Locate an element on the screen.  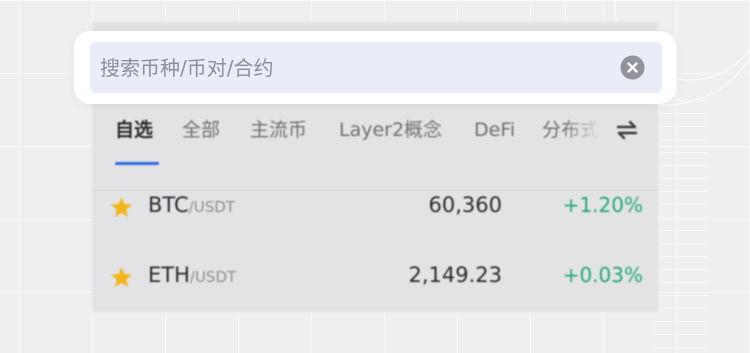
tab-mainstream: 主流币 is located at coordinates (278, 130).